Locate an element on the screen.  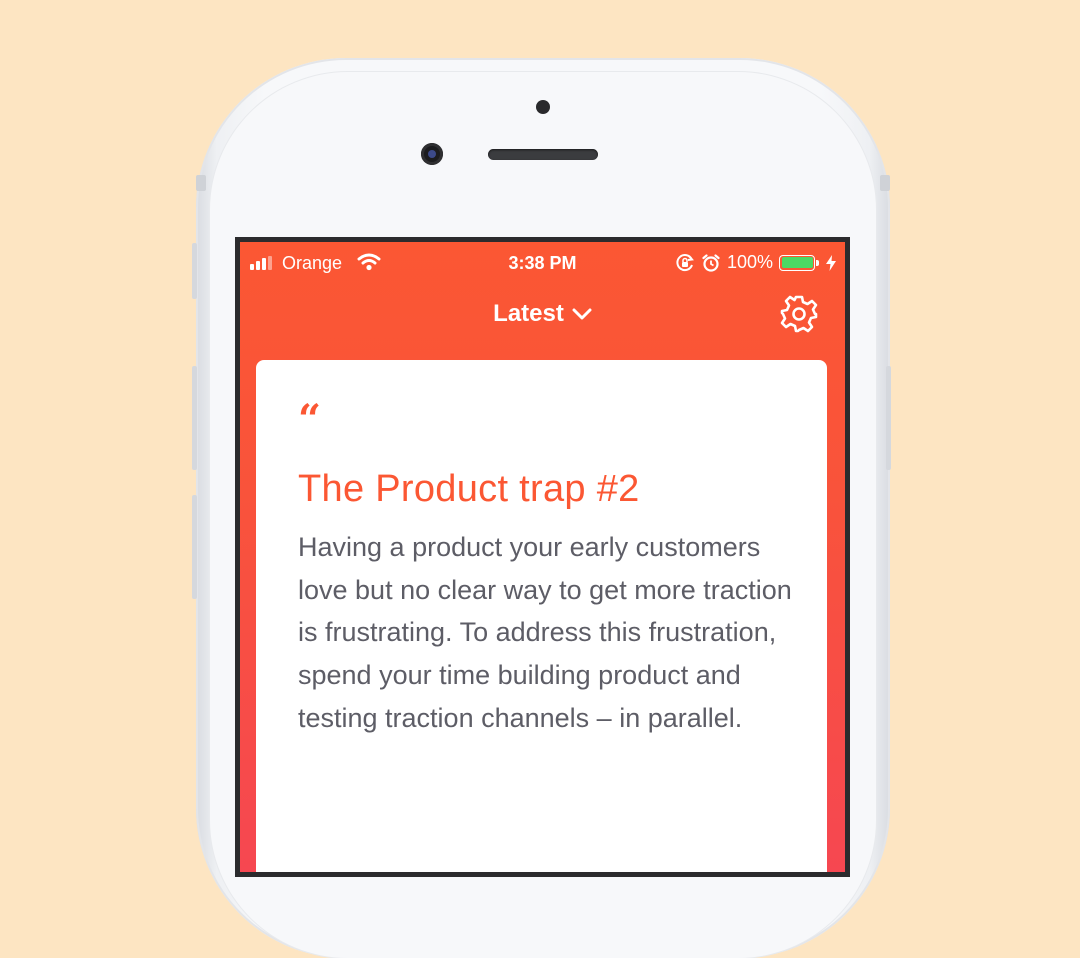
antenna-band-left is located at coordinates (201, 183).